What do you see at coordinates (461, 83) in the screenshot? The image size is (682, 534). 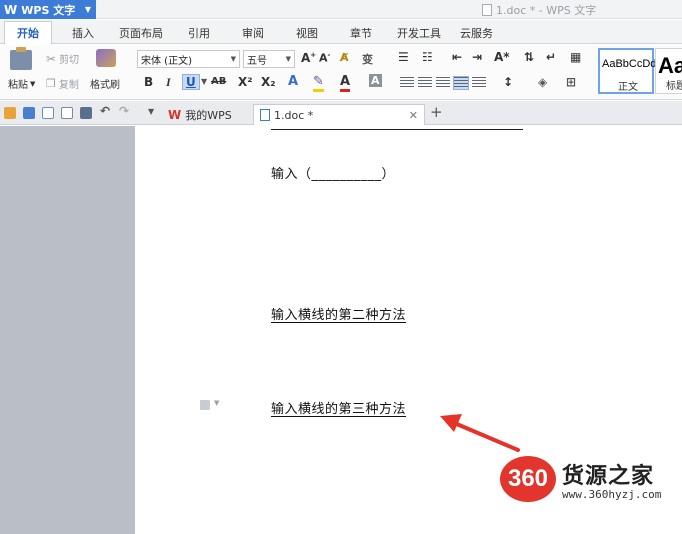 I see `justify-icon` at bounding box center [461, 83].